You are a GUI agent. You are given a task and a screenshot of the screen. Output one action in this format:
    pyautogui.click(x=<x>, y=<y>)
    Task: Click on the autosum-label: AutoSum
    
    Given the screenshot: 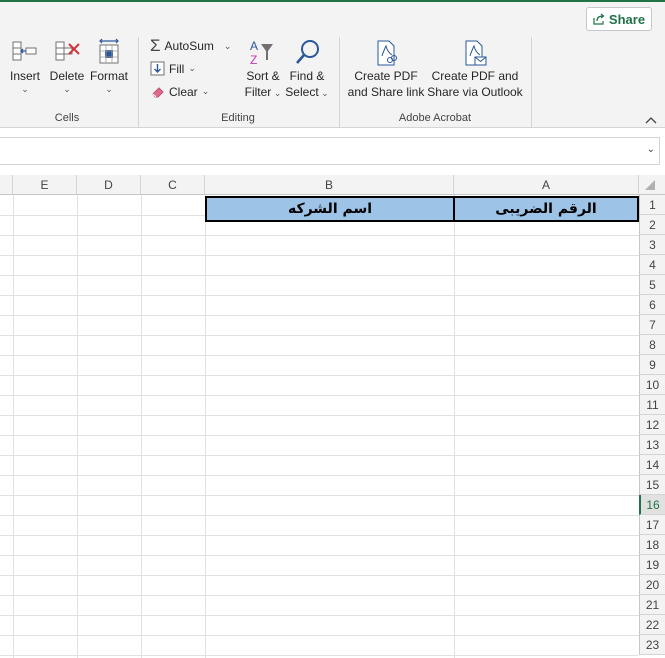 What is the action you would take?
    pyautogui.click(x=189, y=46)
    